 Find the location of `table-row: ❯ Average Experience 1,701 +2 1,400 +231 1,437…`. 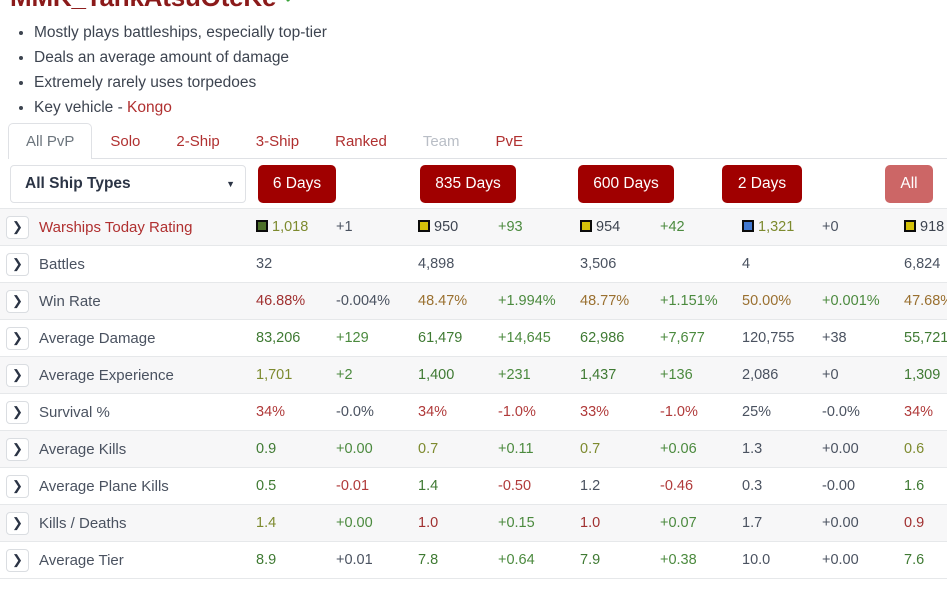

table-row: ❯ Average Experience 1,701 +2 1,400 +231 1,437… is located at coordinates (473, 375).